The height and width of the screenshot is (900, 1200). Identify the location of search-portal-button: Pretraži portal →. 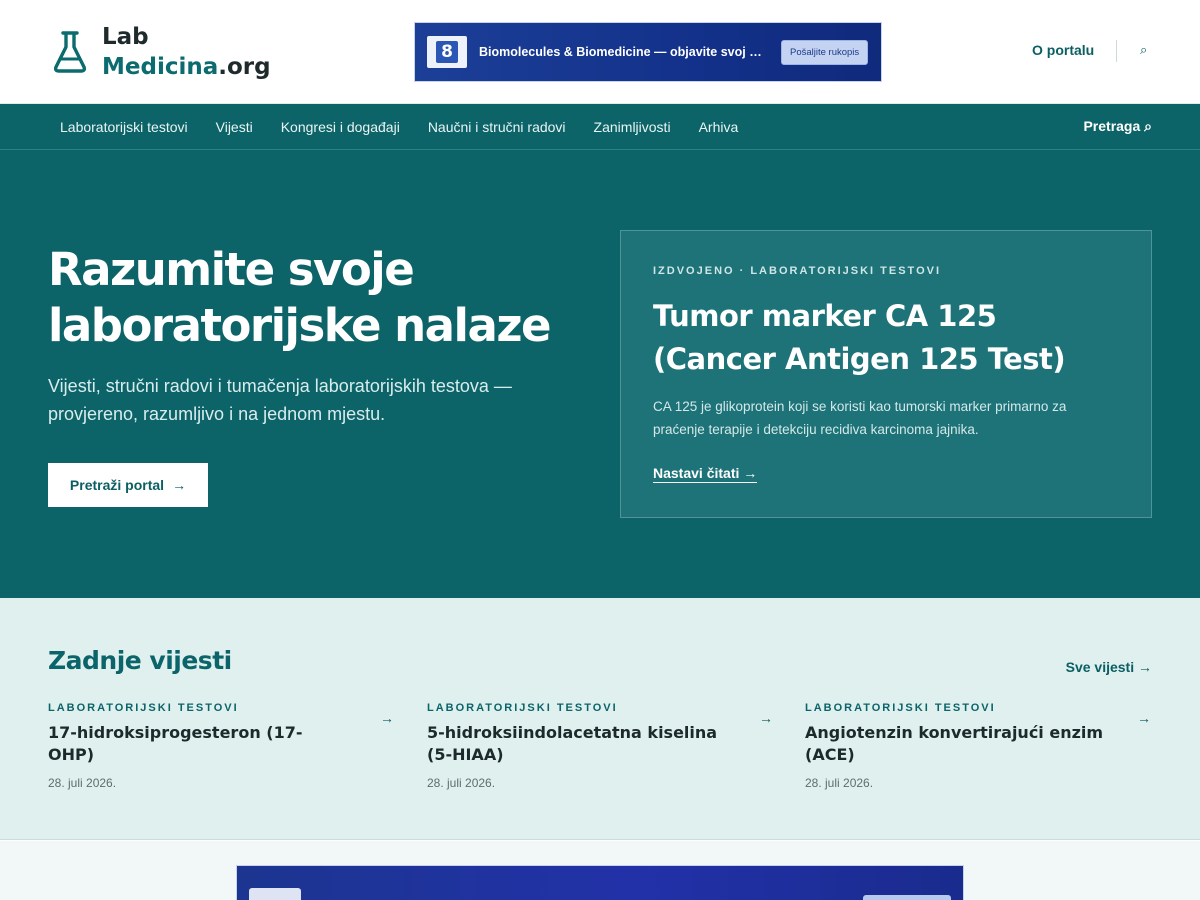
(128, 485).